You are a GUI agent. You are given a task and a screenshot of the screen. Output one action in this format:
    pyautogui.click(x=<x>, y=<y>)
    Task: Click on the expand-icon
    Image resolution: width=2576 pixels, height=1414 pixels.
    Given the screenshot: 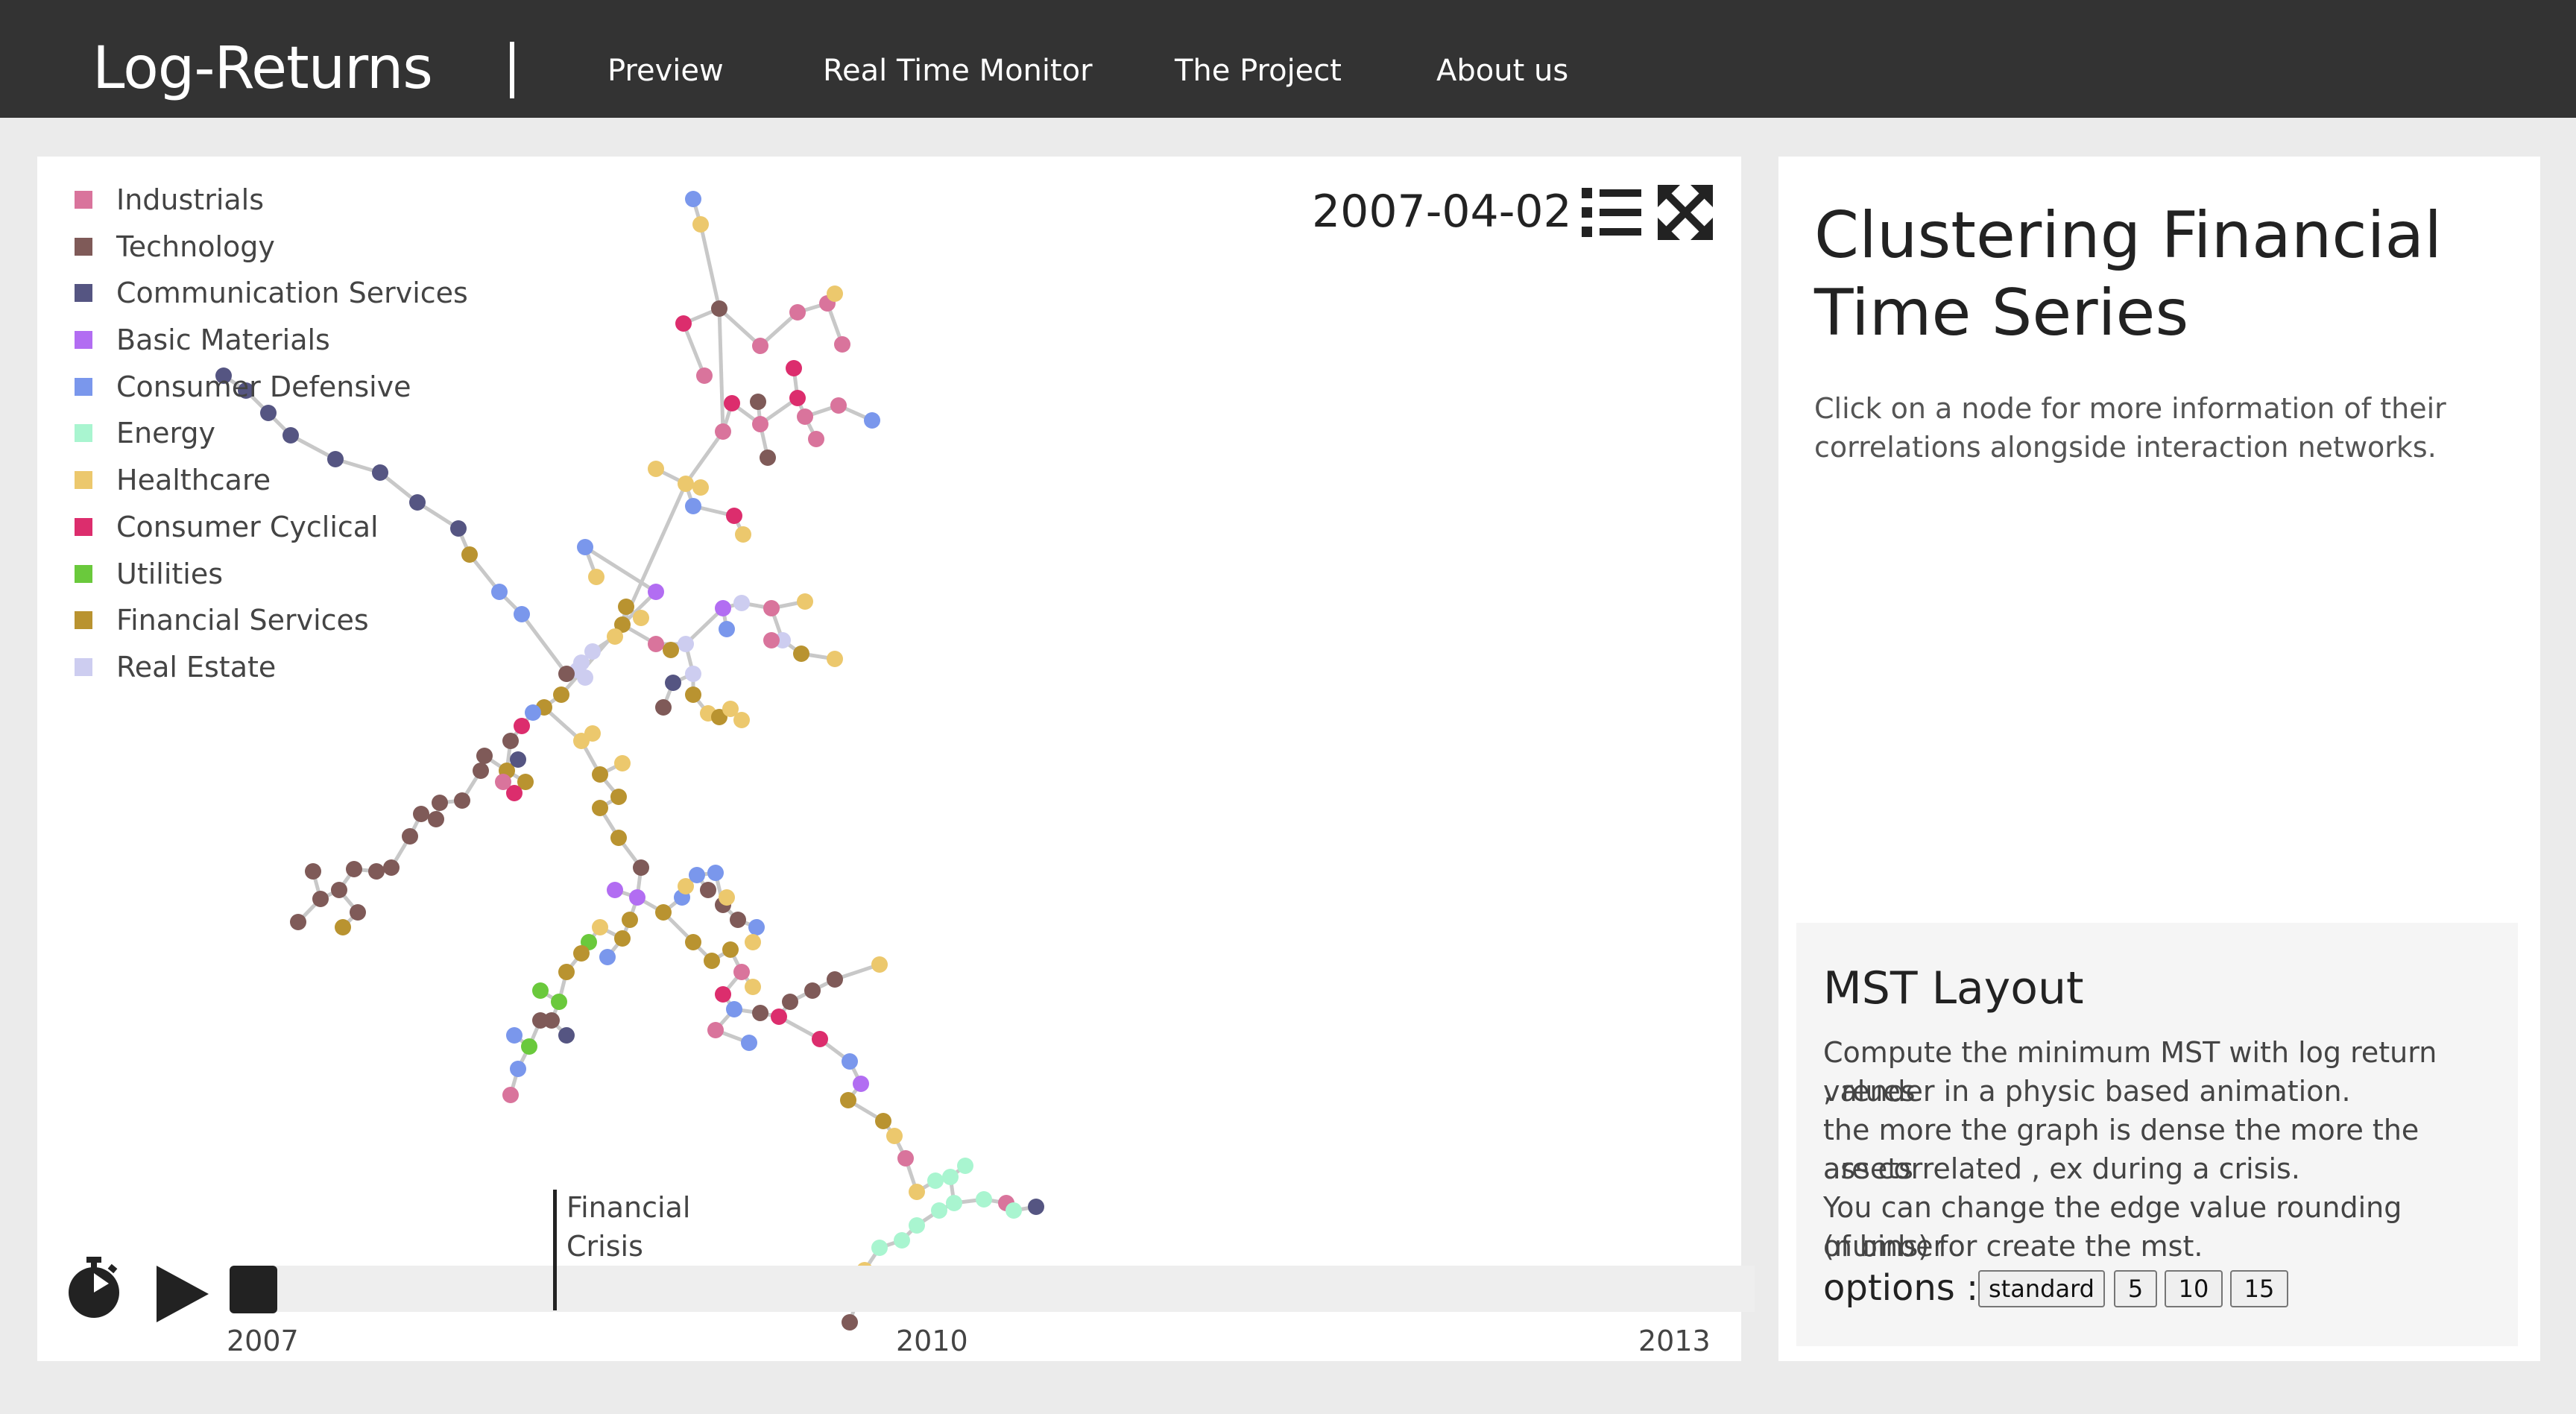 What is the action you would take?
    pyautogui.click(x=1685, y=212)
    